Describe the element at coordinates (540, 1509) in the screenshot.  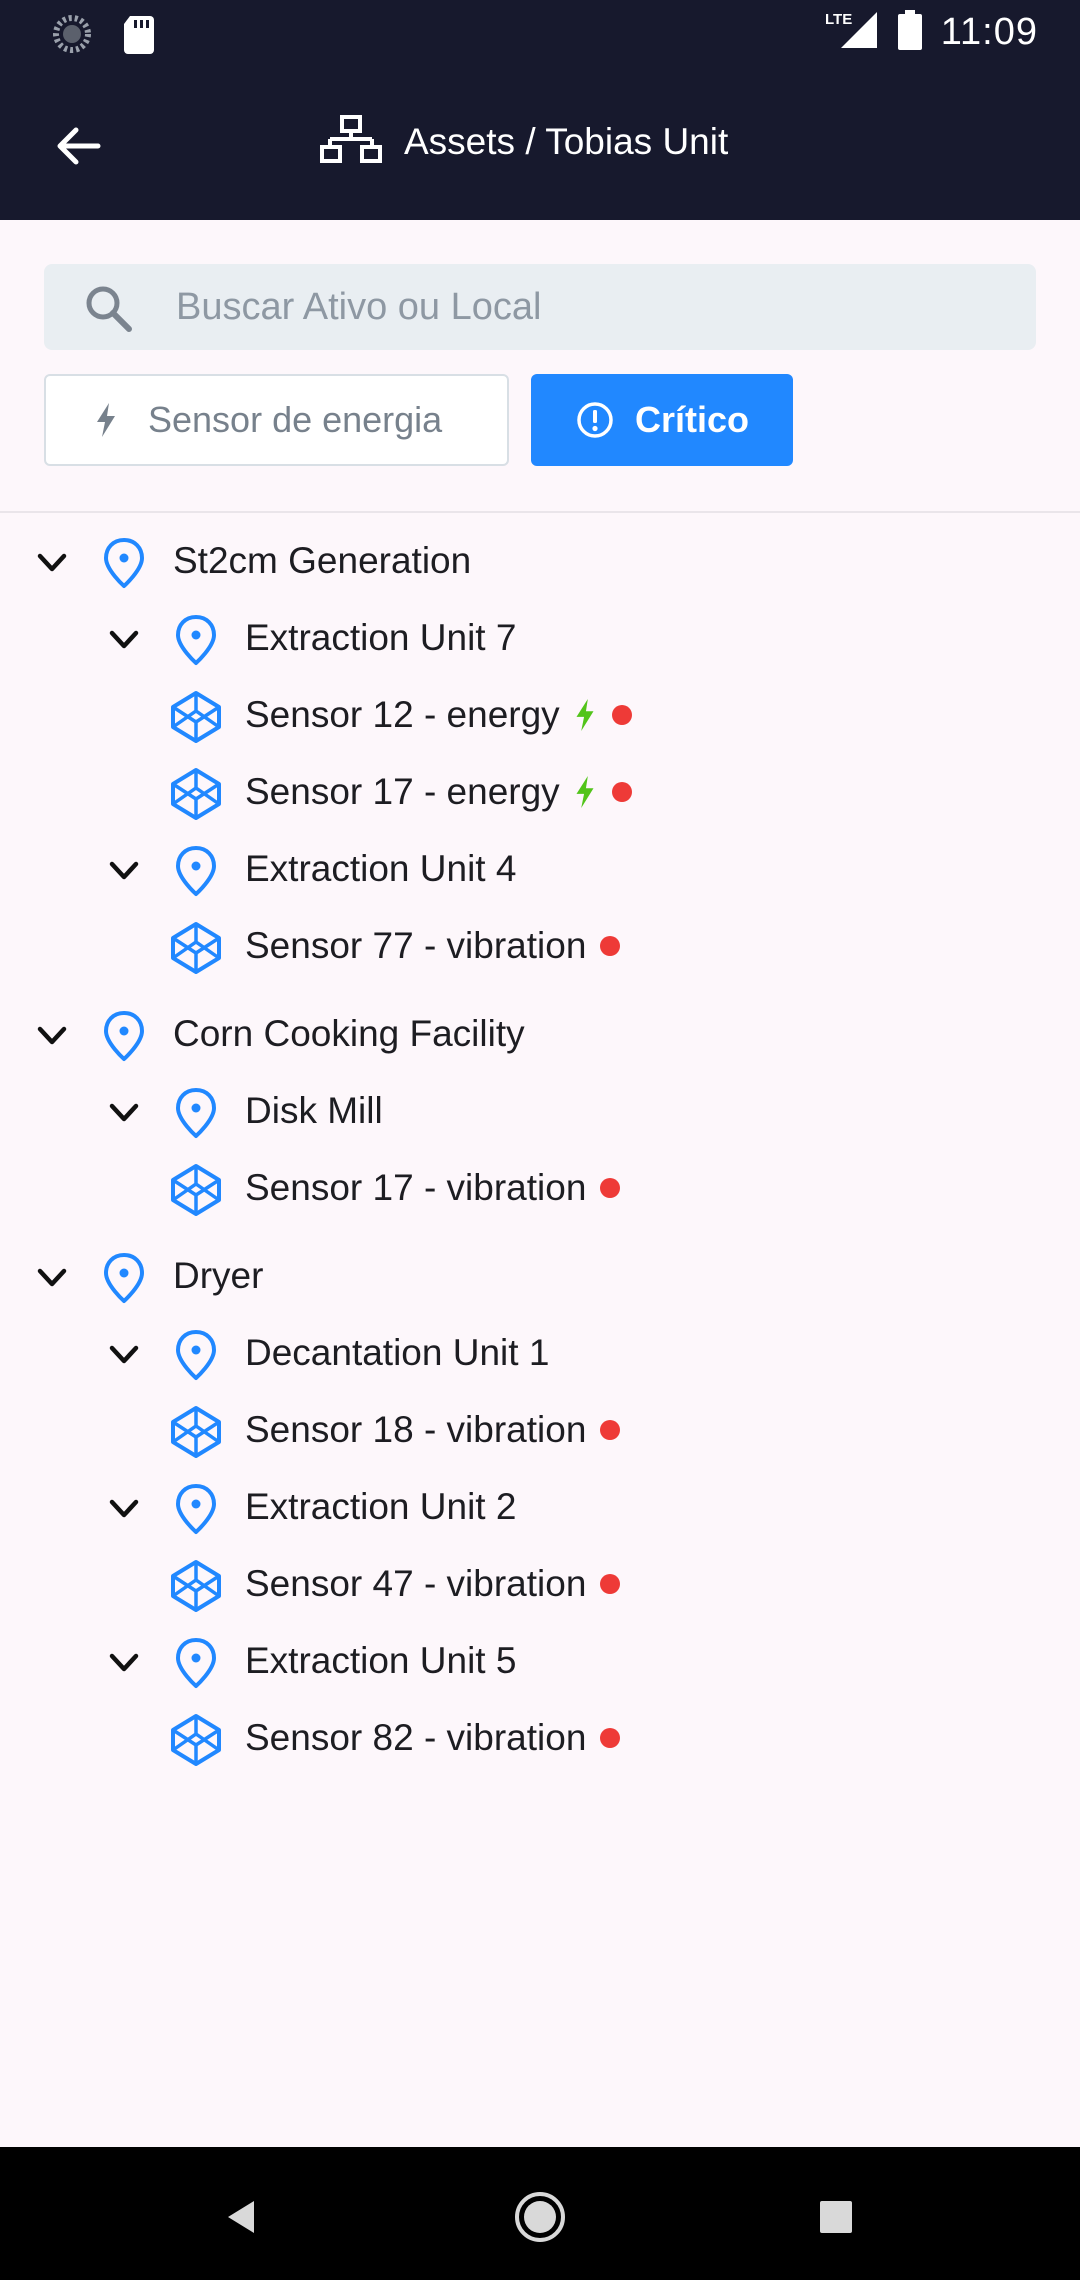
I see `tree-row-location: Extraction Unit 2` at that location.